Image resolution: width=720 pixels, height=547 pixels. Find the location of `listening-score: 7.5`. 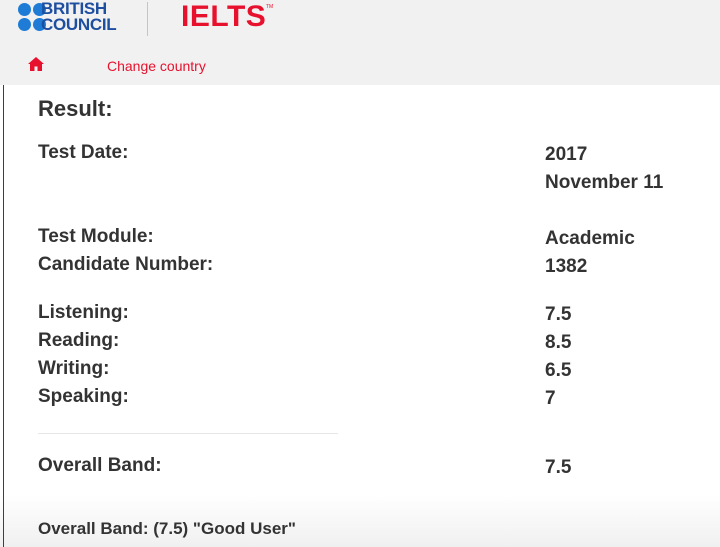

listening-score: 7.5 is located at coordinates (558, 314).